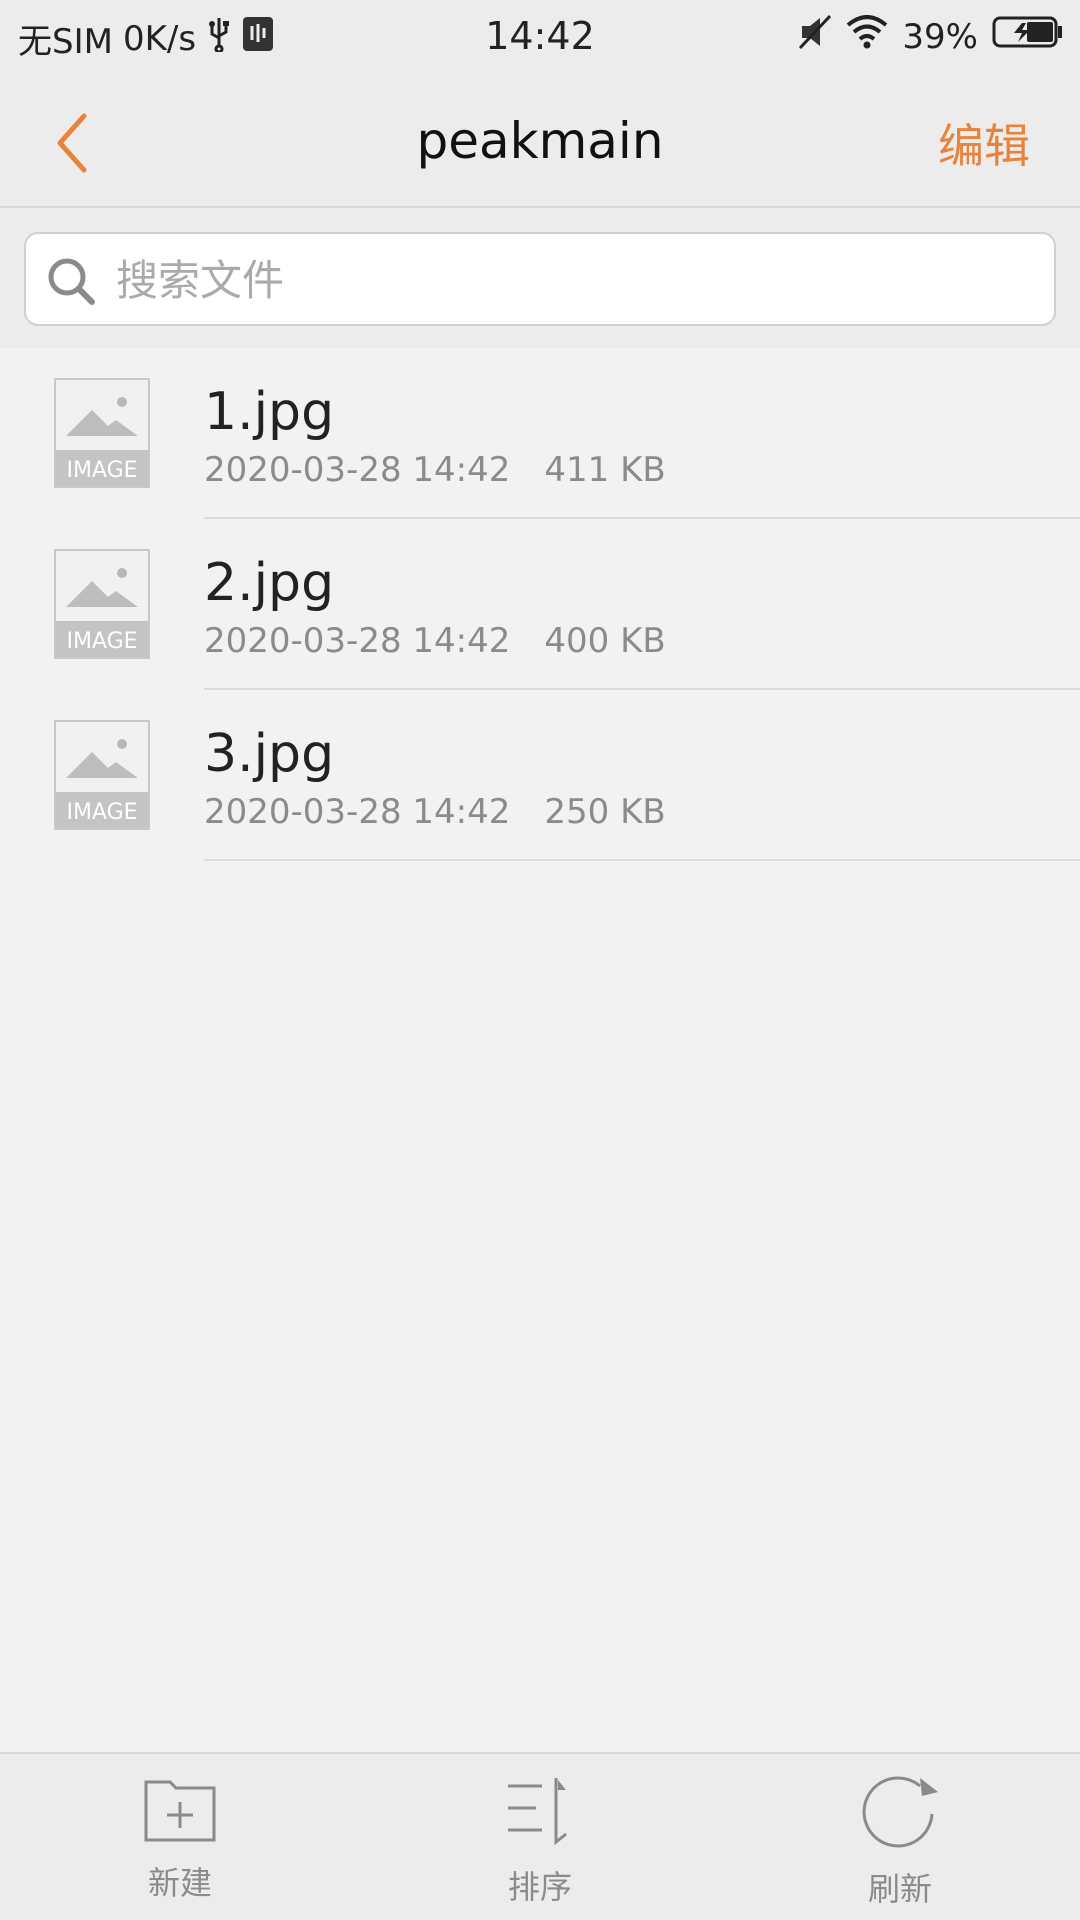 The image size is (1080, 1920). I want to click on mute-icon, so click(815, 36).